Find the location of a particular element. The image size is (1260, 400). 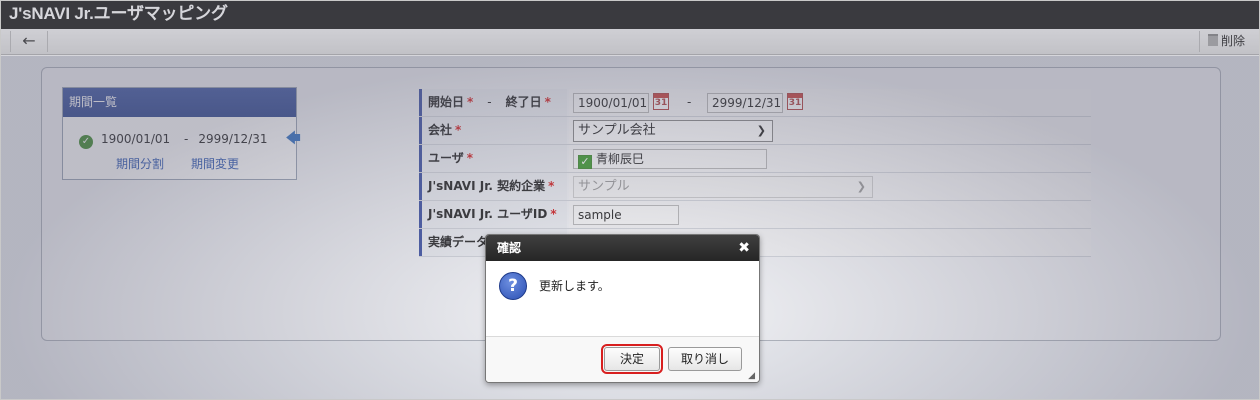

period-sep: - is located at coordinates (186, 139).